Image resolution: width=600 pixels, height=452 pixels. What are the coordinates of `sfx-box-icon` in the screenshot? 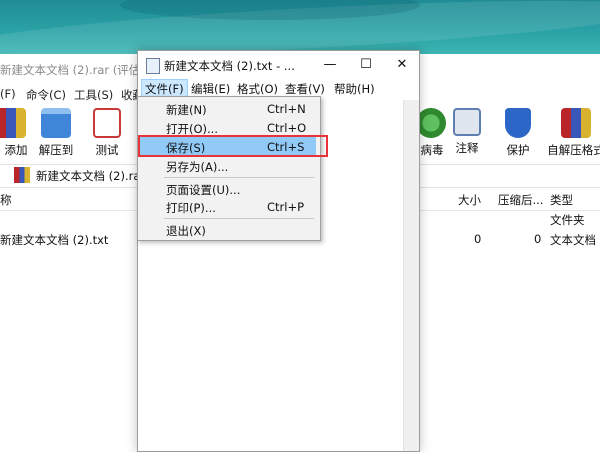 It's located at (576, 123).